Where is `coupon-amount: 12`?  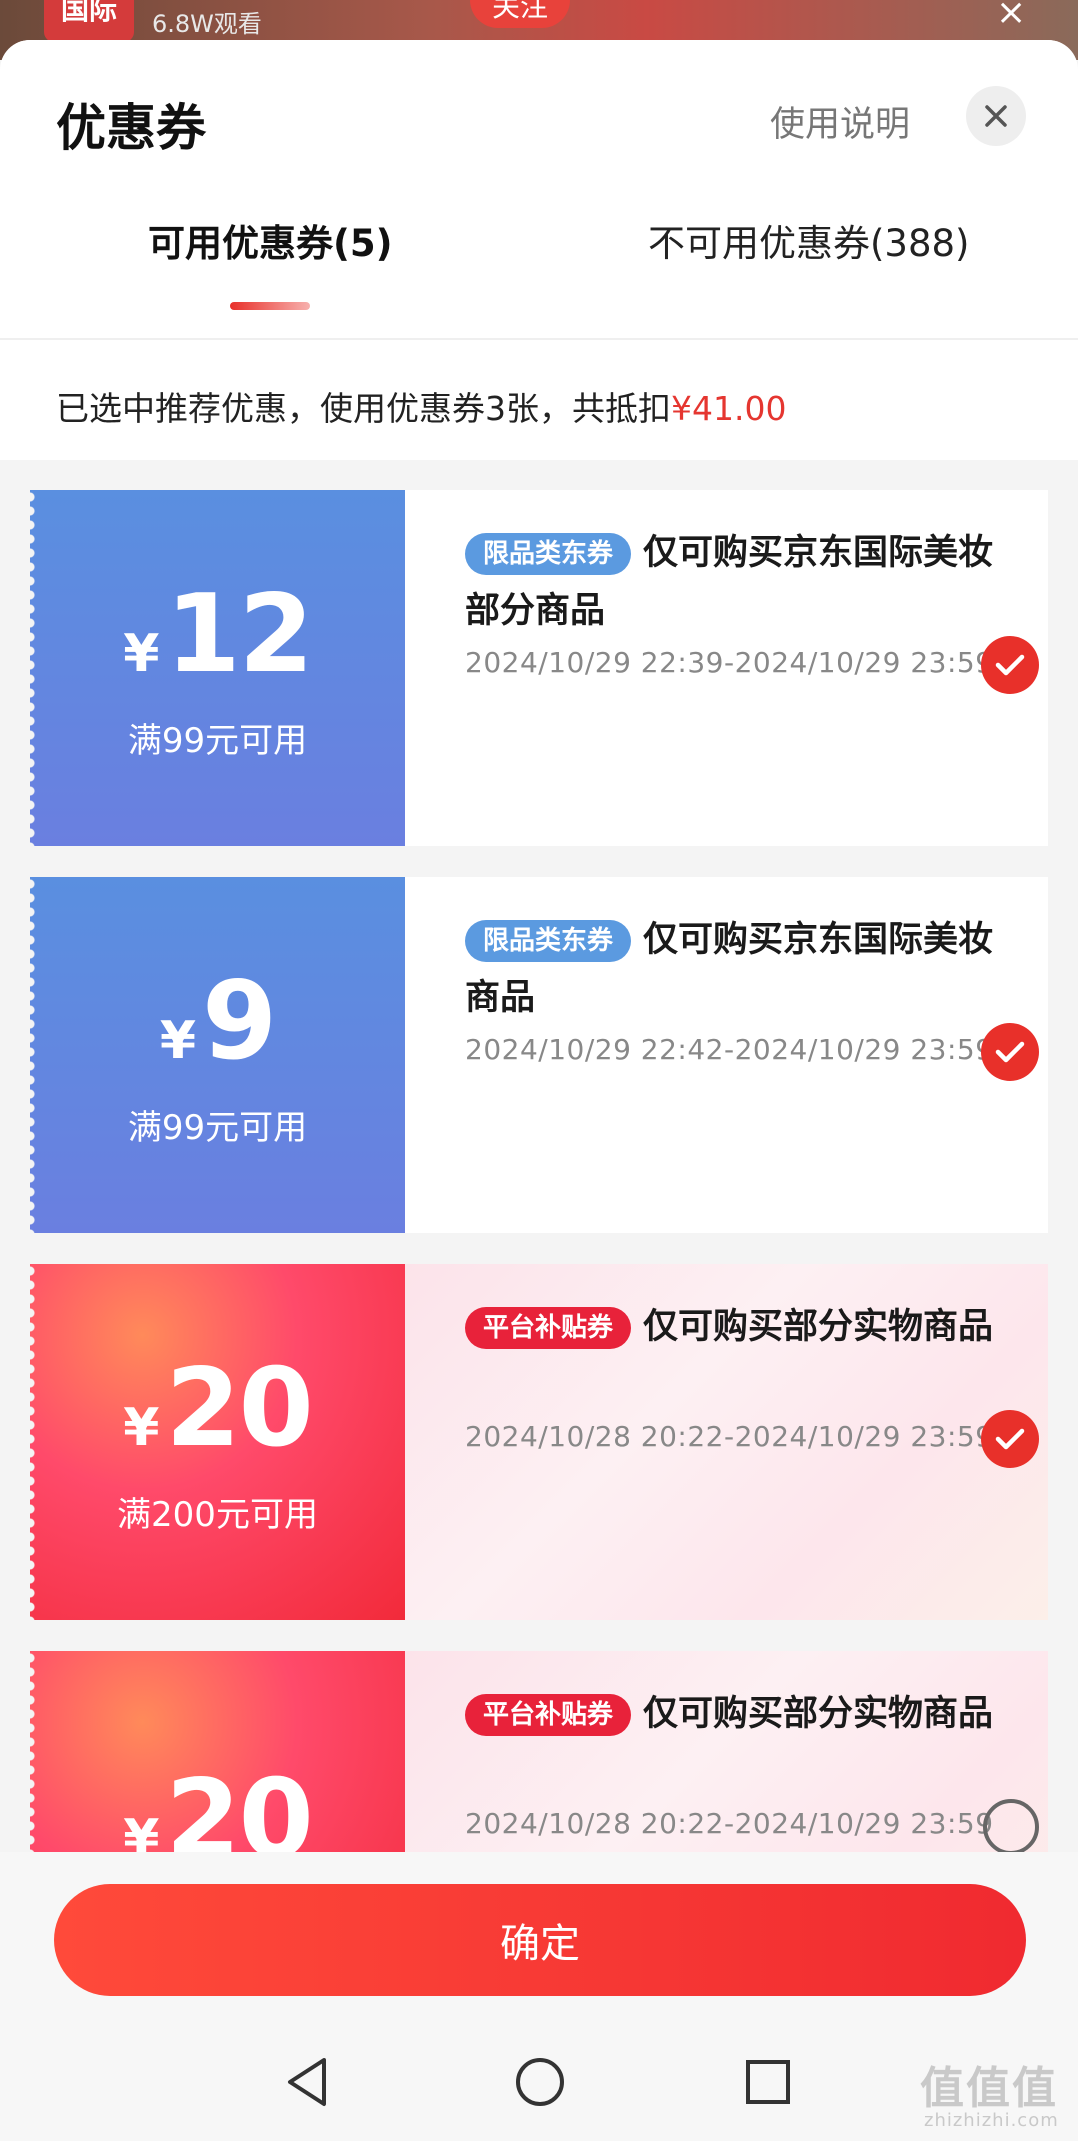 coupon-amount: 12 is located at coordinates (239, 634).